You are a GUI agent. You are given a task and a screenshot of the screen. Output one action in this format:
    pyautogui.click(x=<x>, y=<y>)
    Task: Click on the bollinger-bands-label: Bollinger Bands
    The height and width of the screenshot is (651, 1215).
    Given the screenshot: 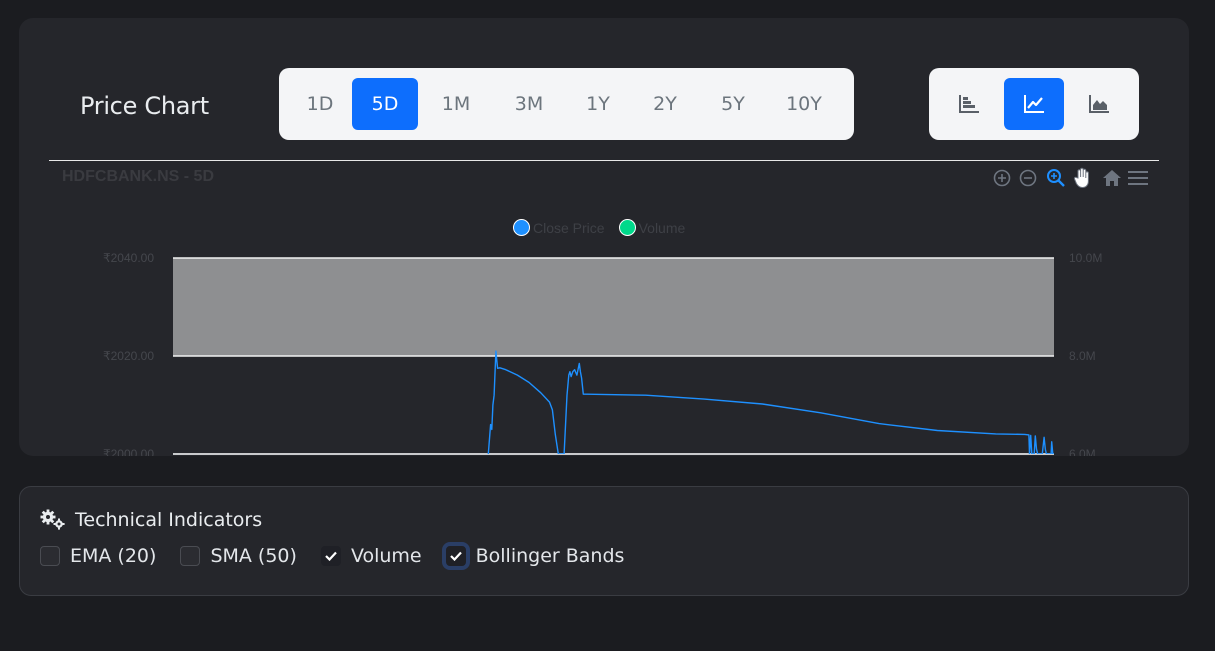 What is the action you would take?
    pyautogui.click(x=550, y=556)
    